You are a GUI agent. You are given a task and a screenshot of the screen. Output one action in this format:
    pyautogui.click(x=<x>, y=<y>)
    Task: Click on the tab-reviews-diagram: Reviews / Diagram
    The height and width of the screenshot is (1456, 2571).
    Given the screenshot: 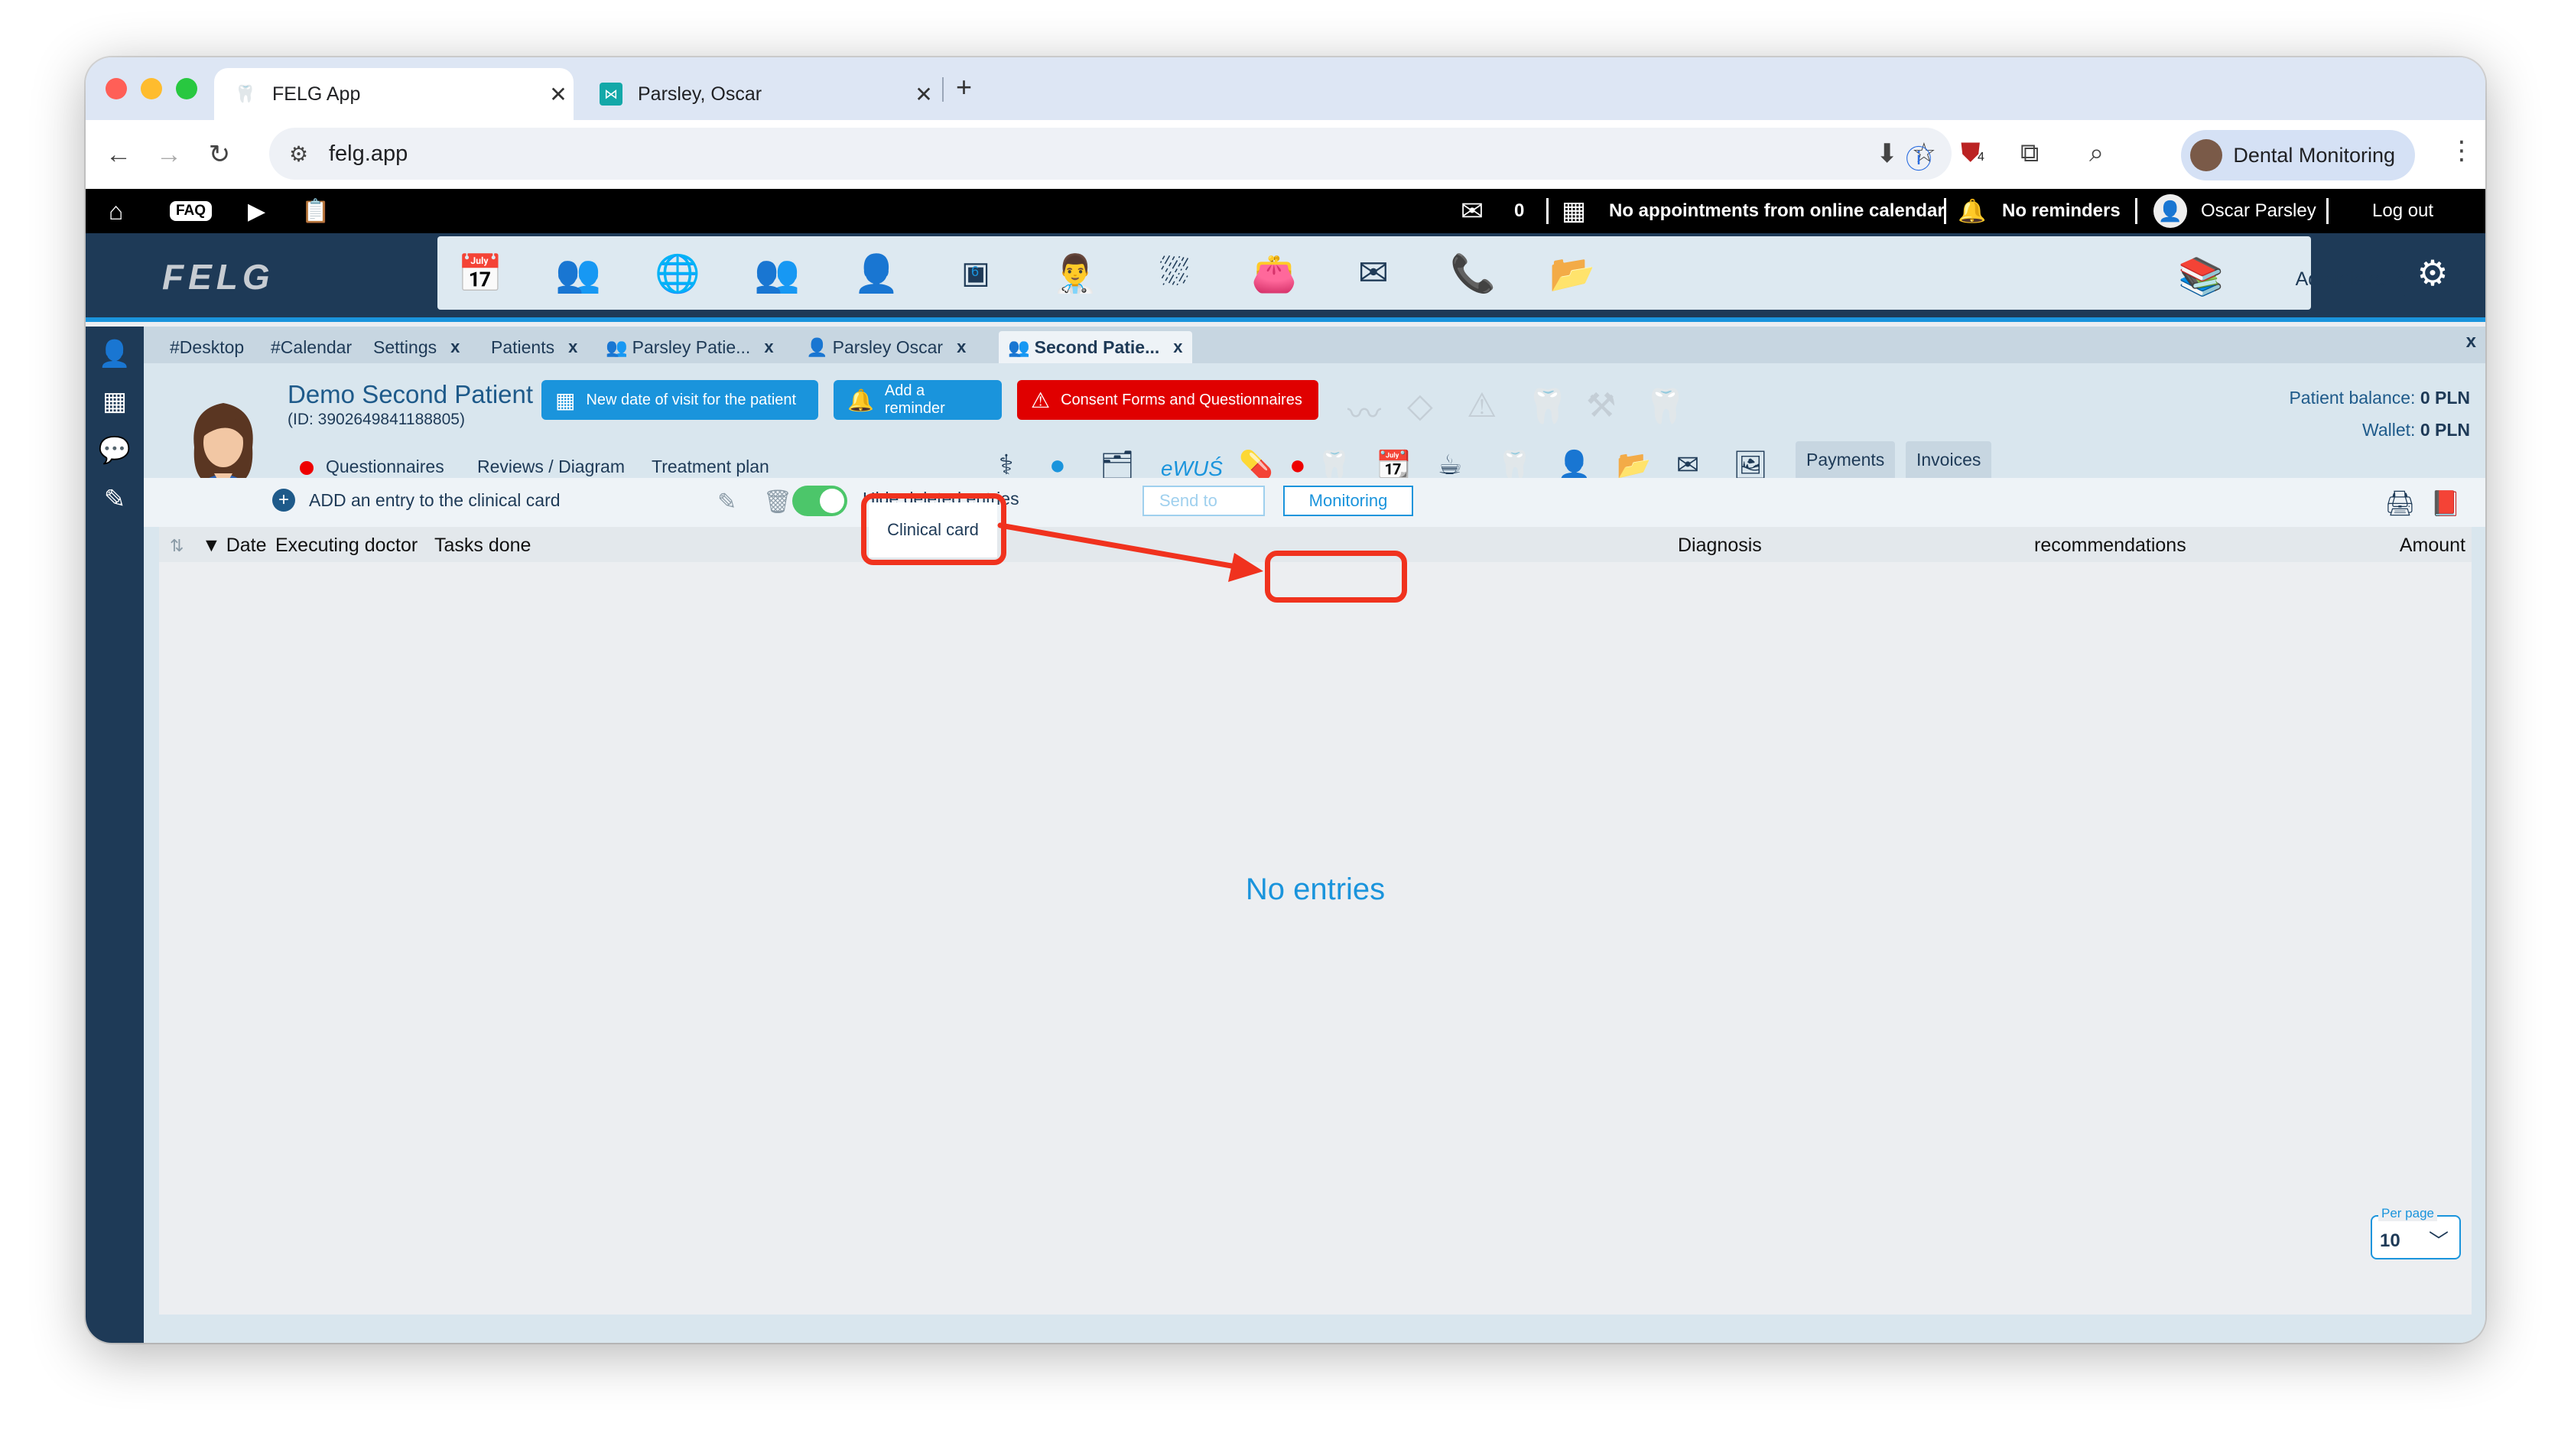 What is the action you would take?
    pyautogui.click(x=551, y=467)
    